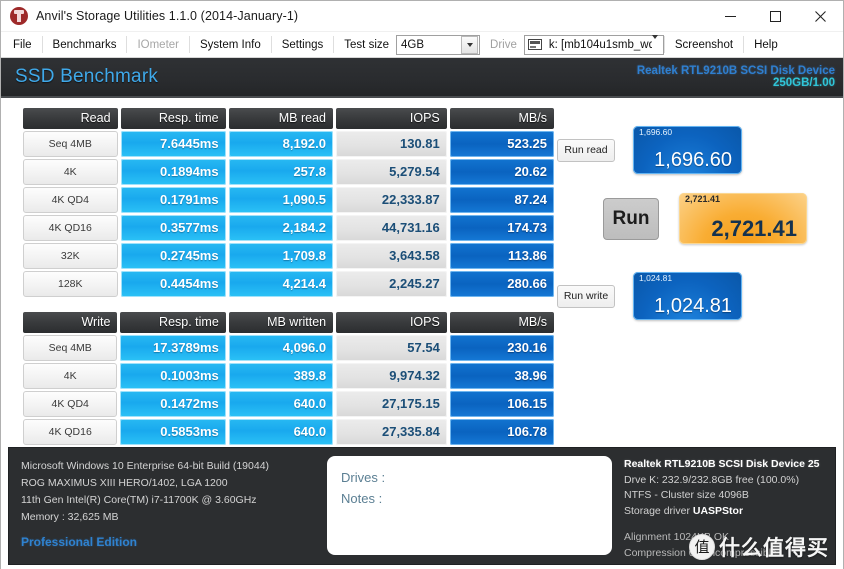 This screenshot has width=844, height=569. Describe the element at coordinates (820, 16) in the screenshot. I see `close-button` at that location.